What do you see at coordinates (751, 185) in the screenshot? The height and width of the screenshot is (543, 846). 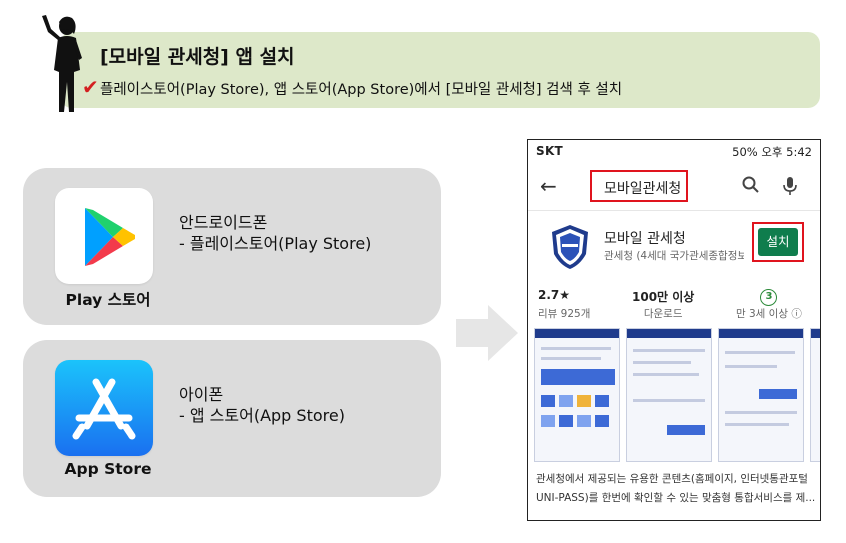 I see `search-icon` at bounding box center [751, 185].